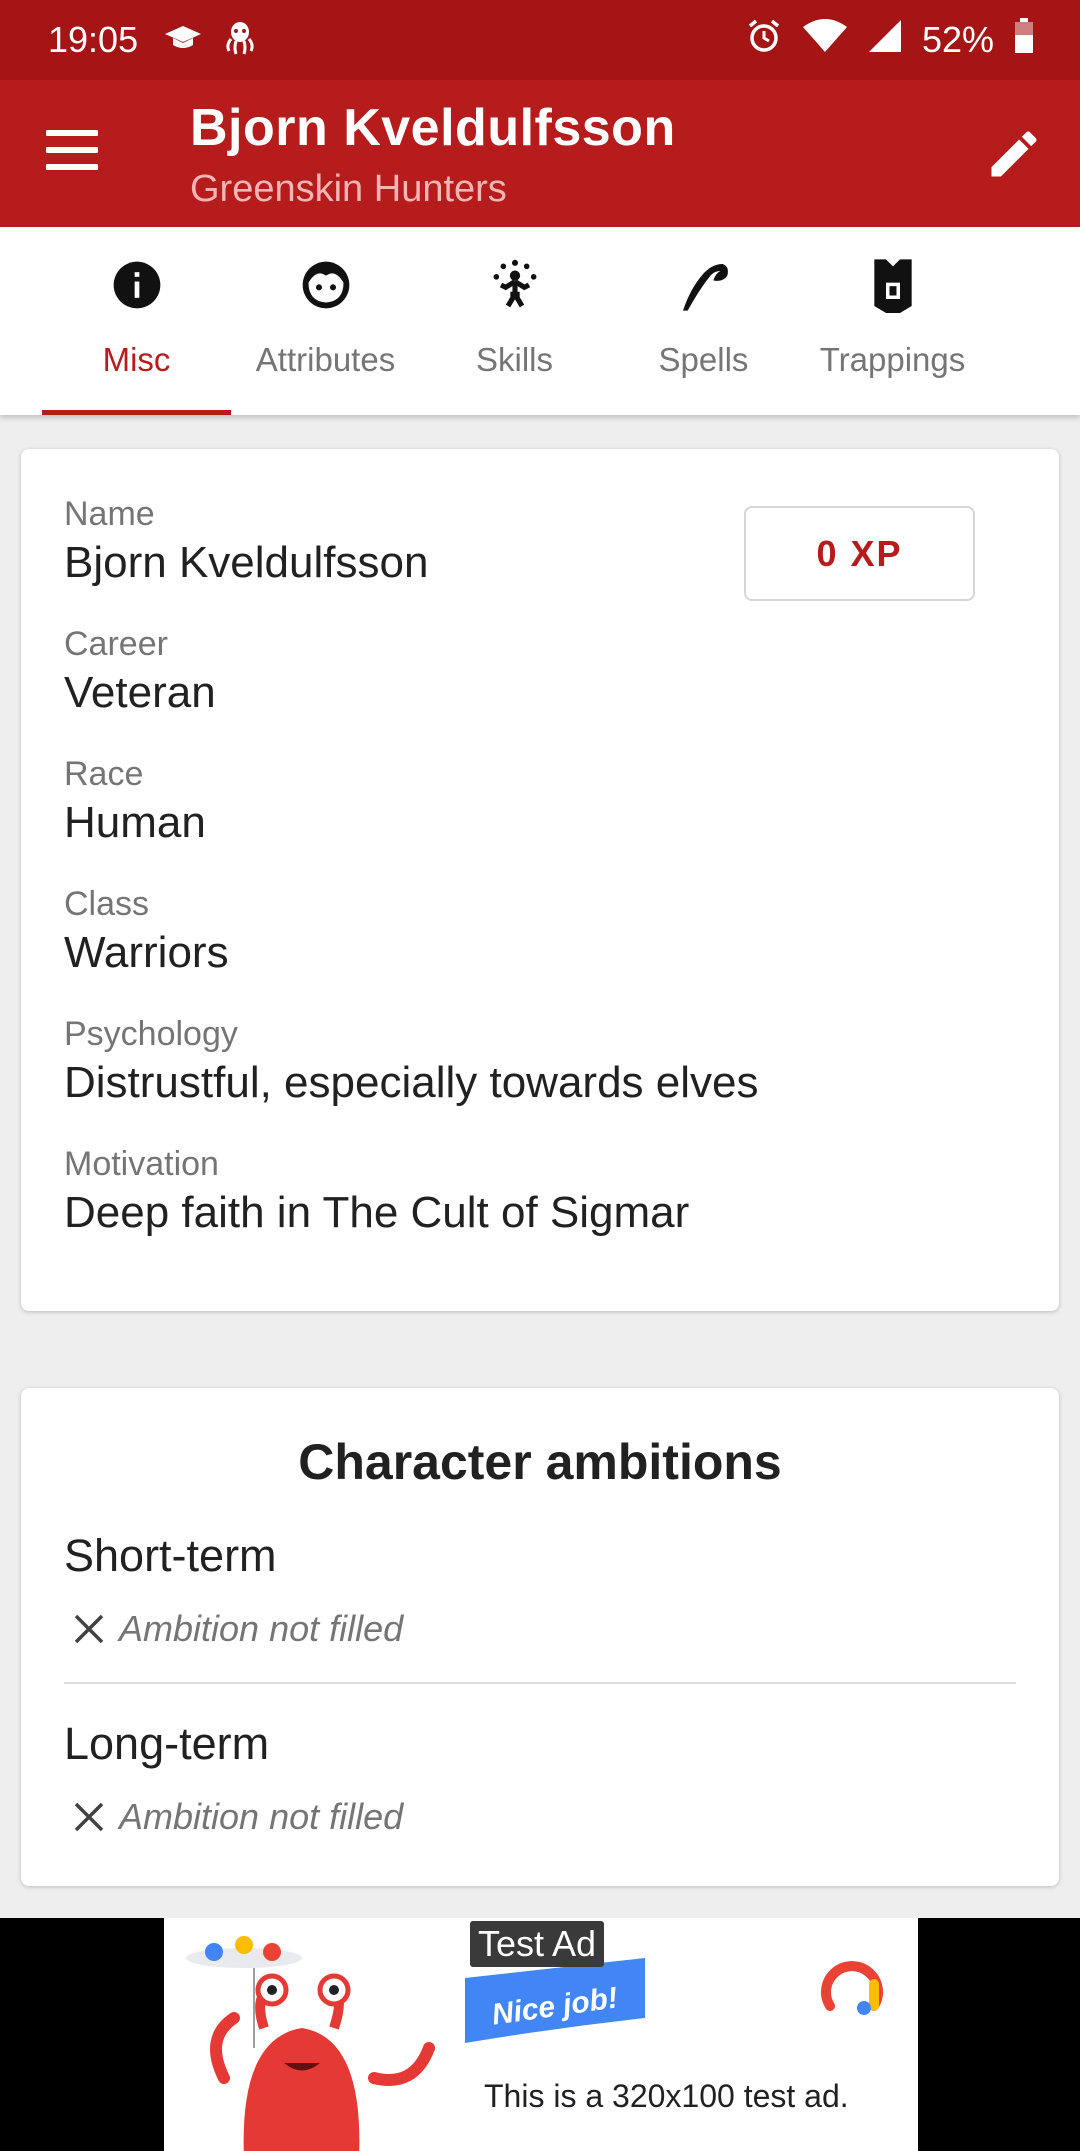  I want to click on alarm-icon, so click(764, 40).